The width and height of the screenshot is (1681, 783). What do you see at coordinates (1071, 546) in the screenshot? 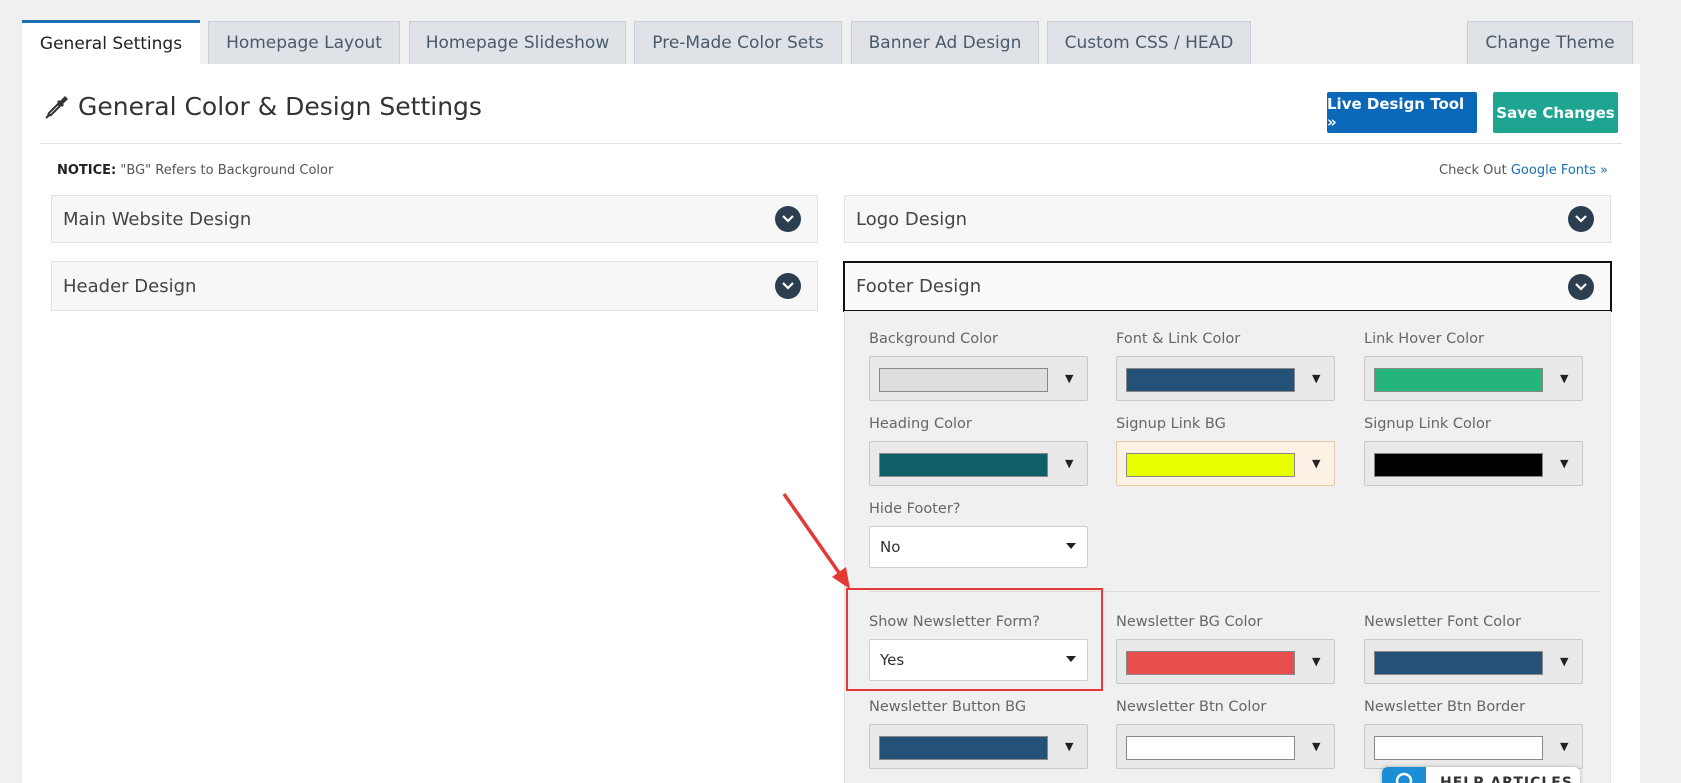
I see `dropdown-arrow-icon` at bounding box center [1071, 546].